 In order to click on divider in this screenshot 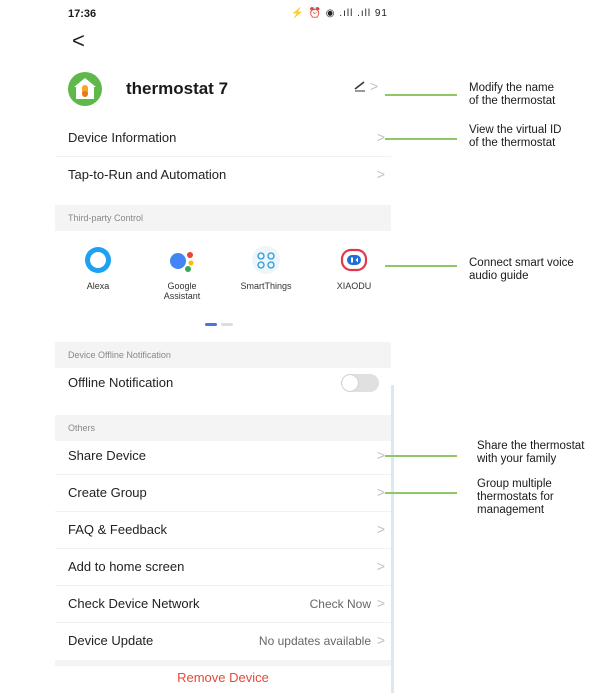, I will do `click(223, 663)`.